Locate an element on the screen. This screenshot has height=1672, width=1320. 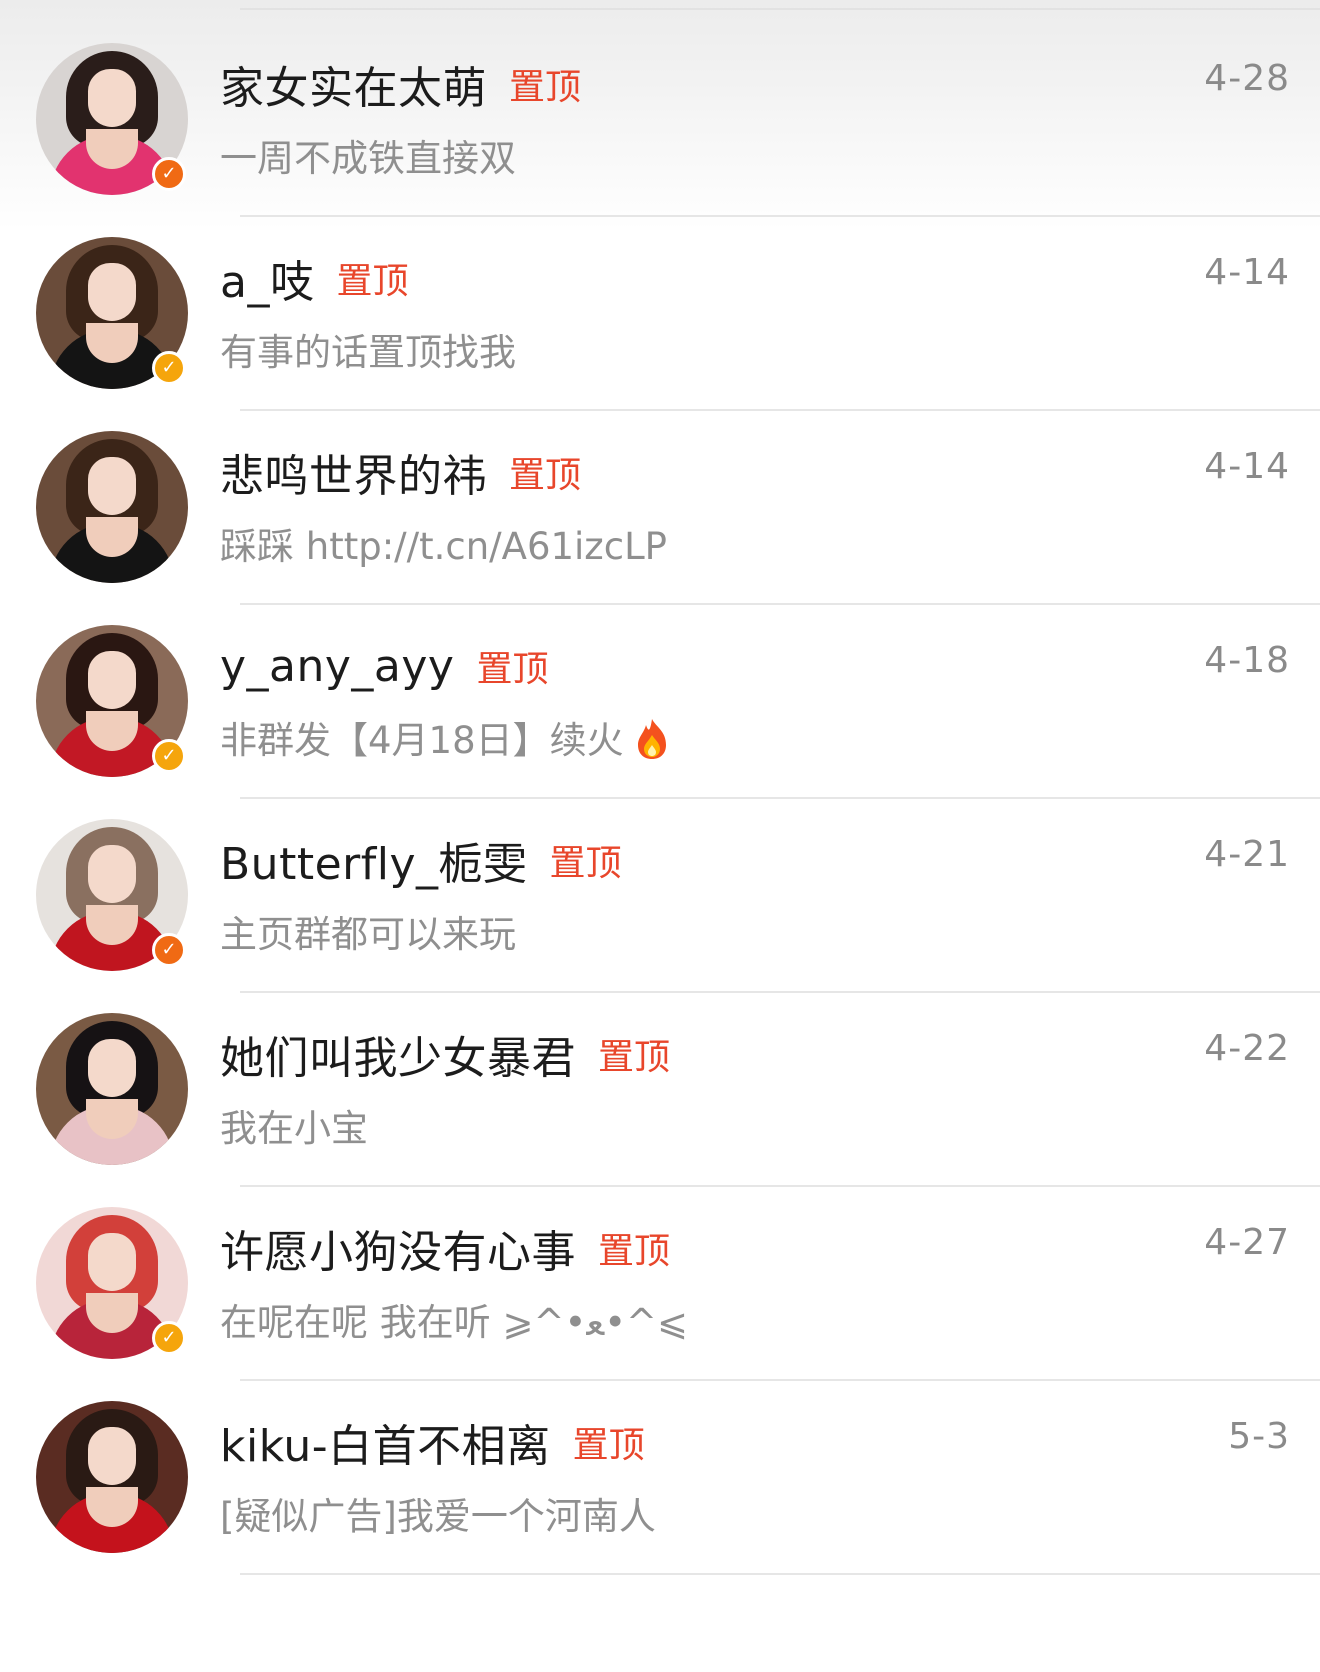
contact-name: a_吱 is located at coordinates (267, 282).